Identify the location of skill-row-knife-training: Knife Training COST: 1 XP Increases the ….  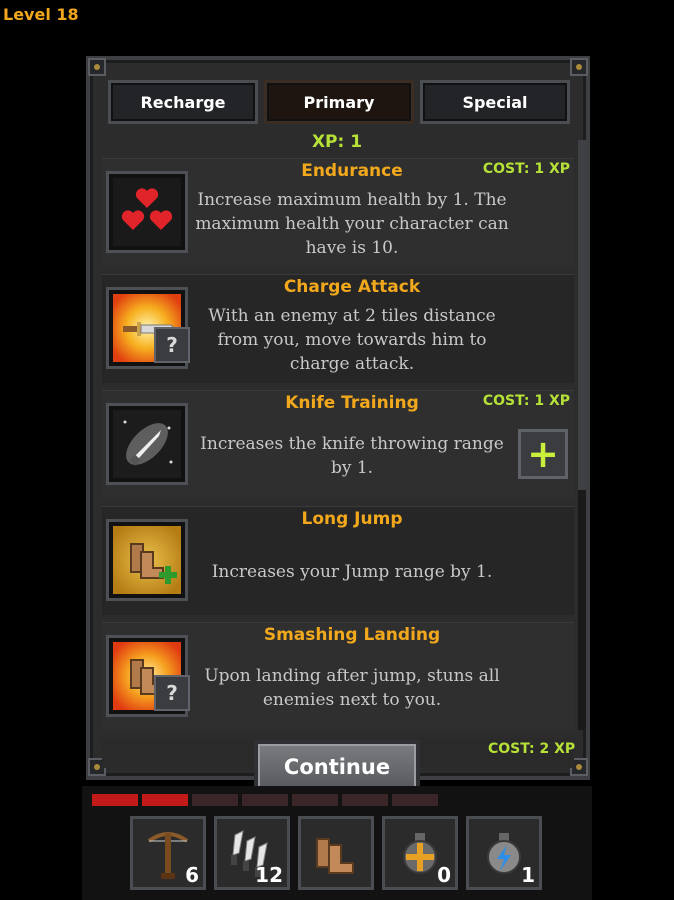
(338, 444).